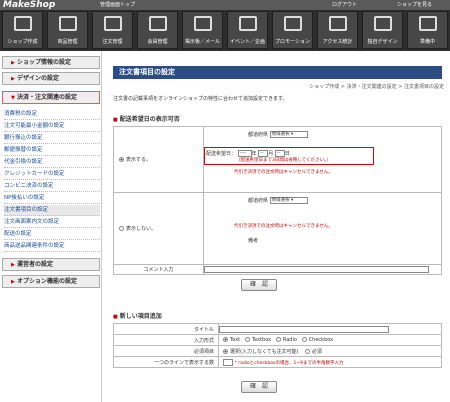 This screenshot has height=402, width=450. Describe the element at coordinates (200, 99) in the screenshot. I see `page-description: 注文書の記載事項をオンラインショップの特性に合わせて追加設定できます。` at that location.